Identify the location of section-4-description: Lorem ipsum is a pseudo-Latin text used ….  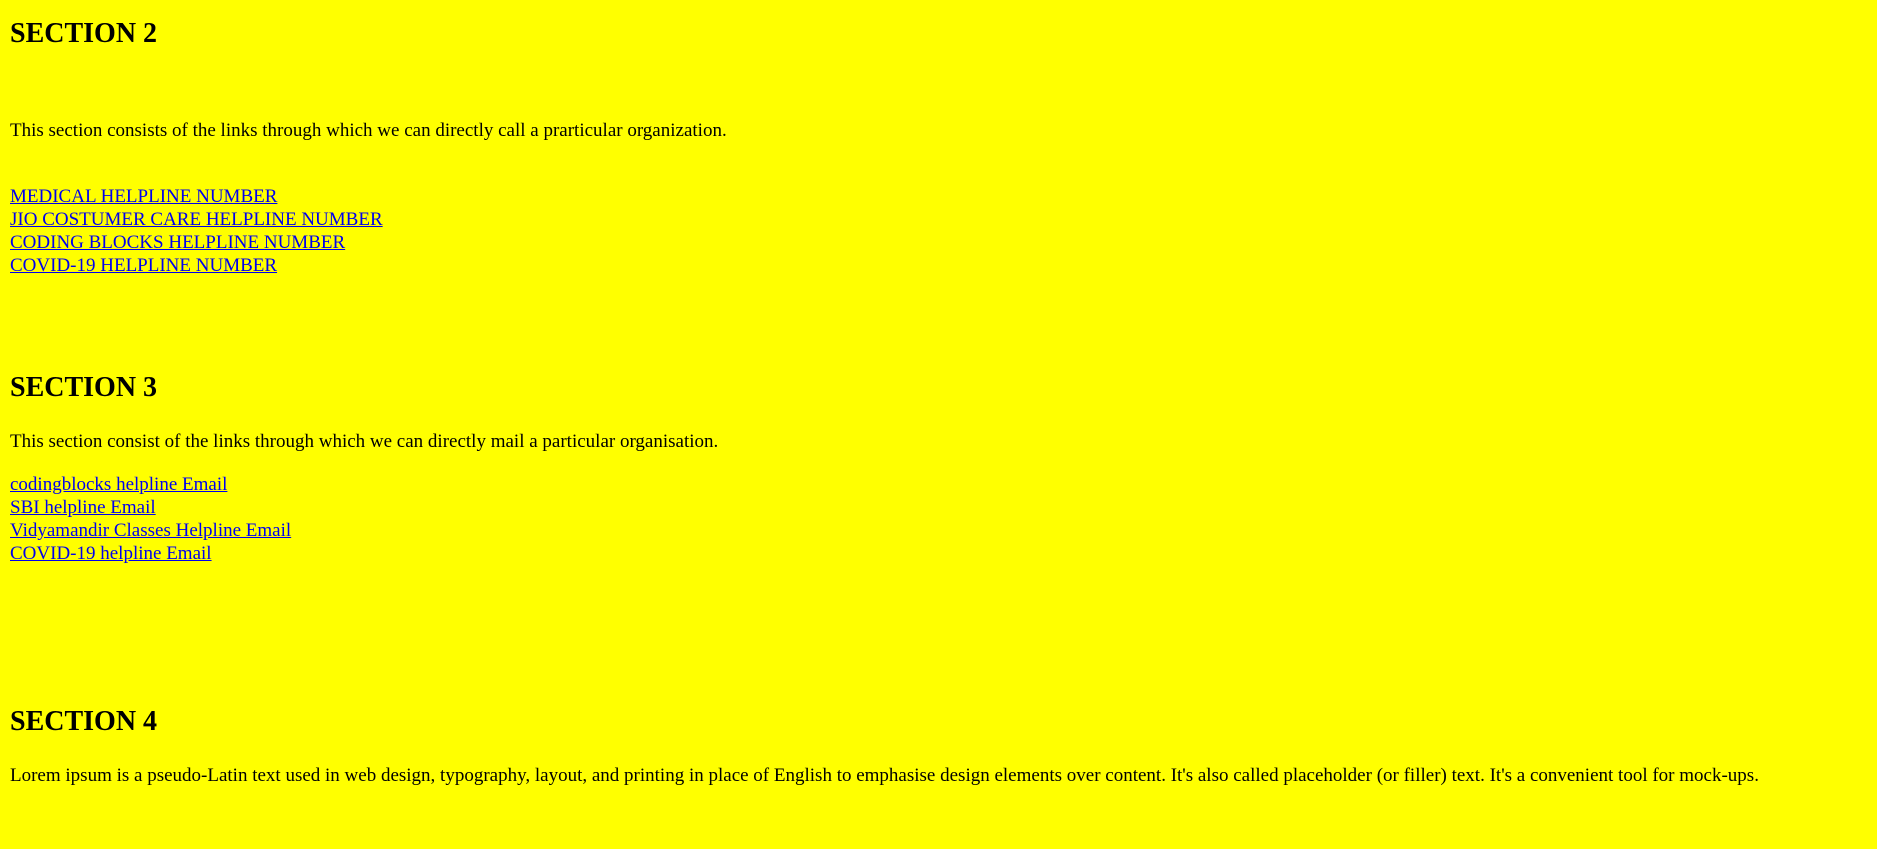
(884, 775).